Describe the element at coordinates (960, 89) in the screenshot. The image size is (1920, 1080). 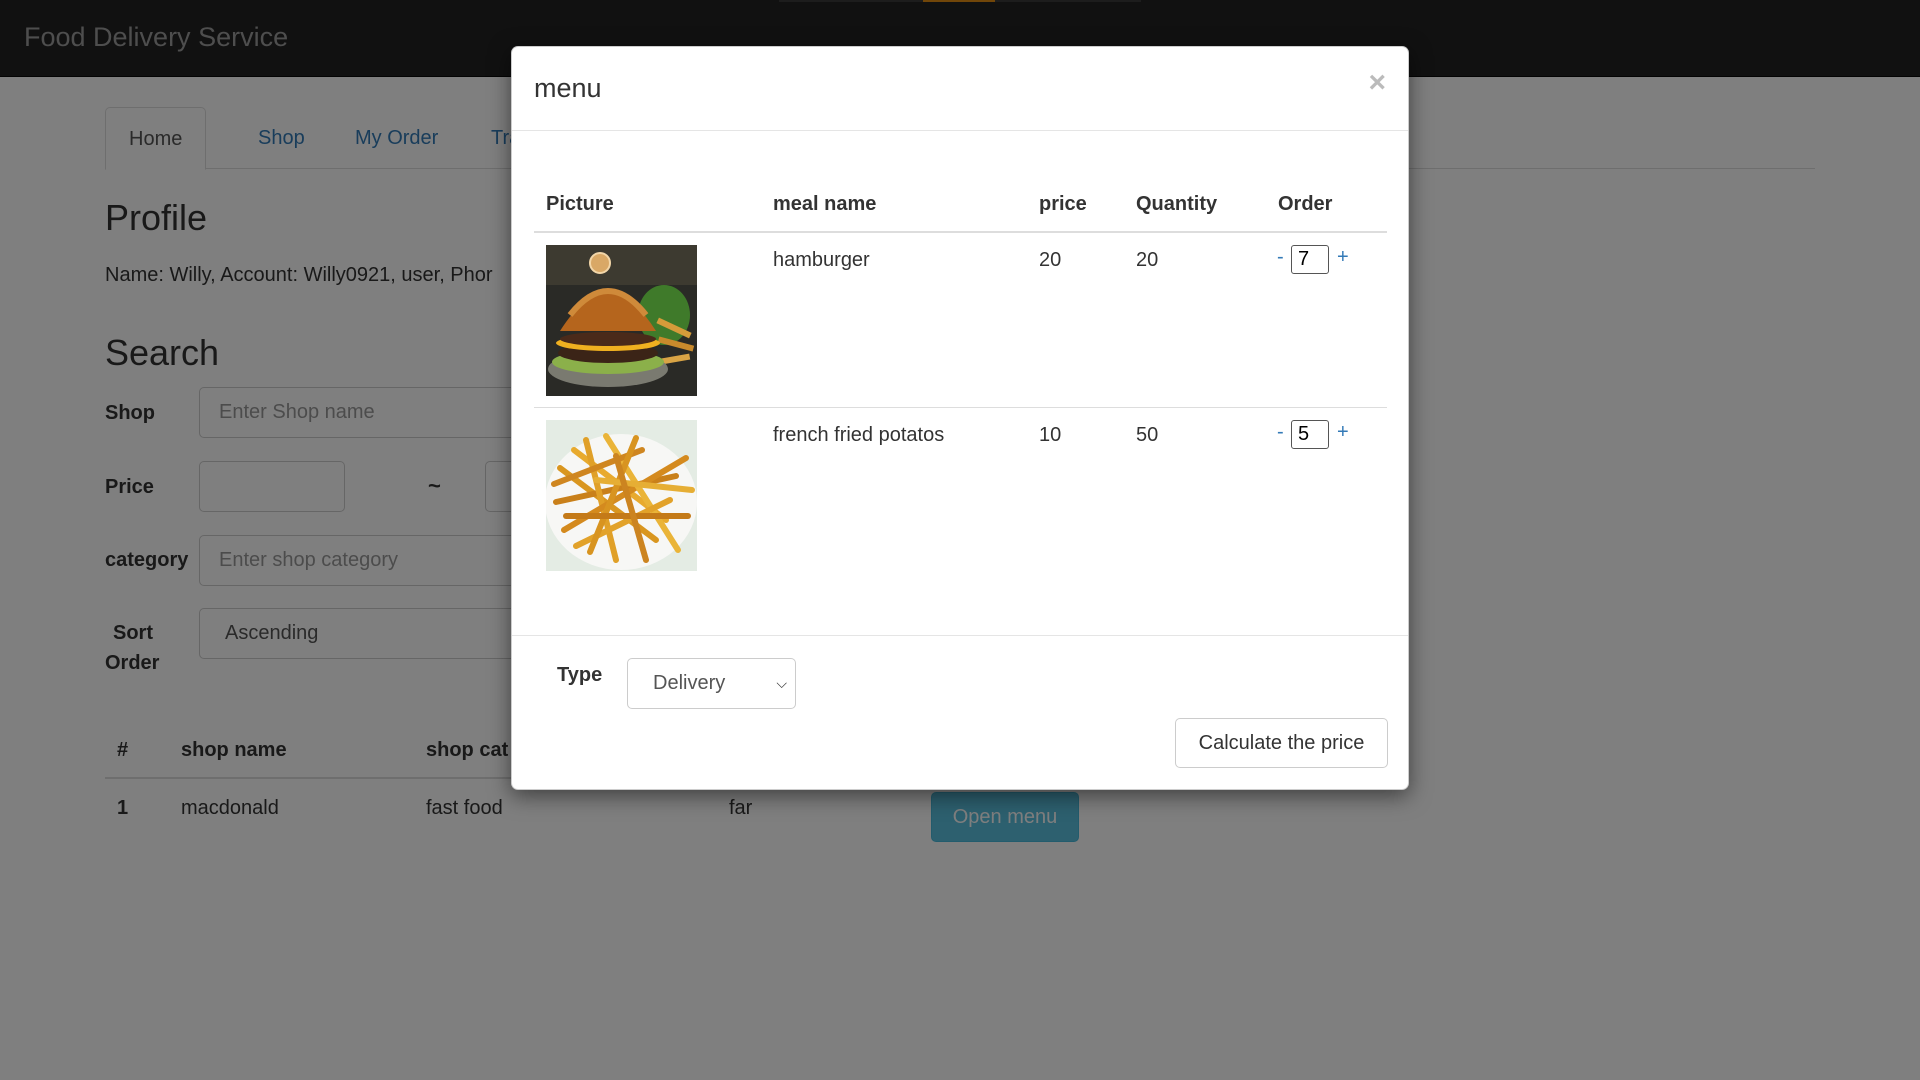
I see `modal-header: menu ×` at that location.